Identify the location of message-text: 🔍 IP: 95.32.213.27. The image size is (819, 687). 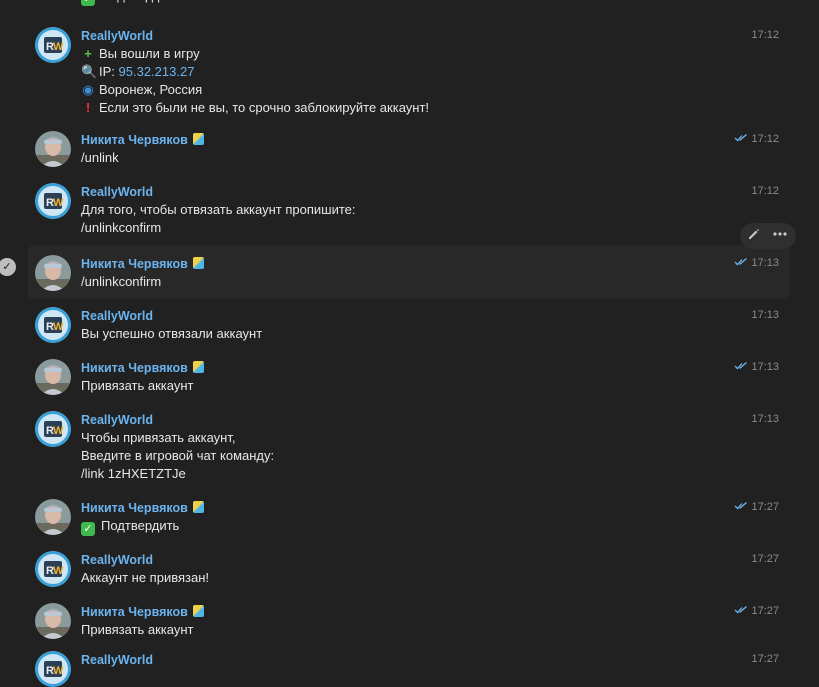
(450, 72).